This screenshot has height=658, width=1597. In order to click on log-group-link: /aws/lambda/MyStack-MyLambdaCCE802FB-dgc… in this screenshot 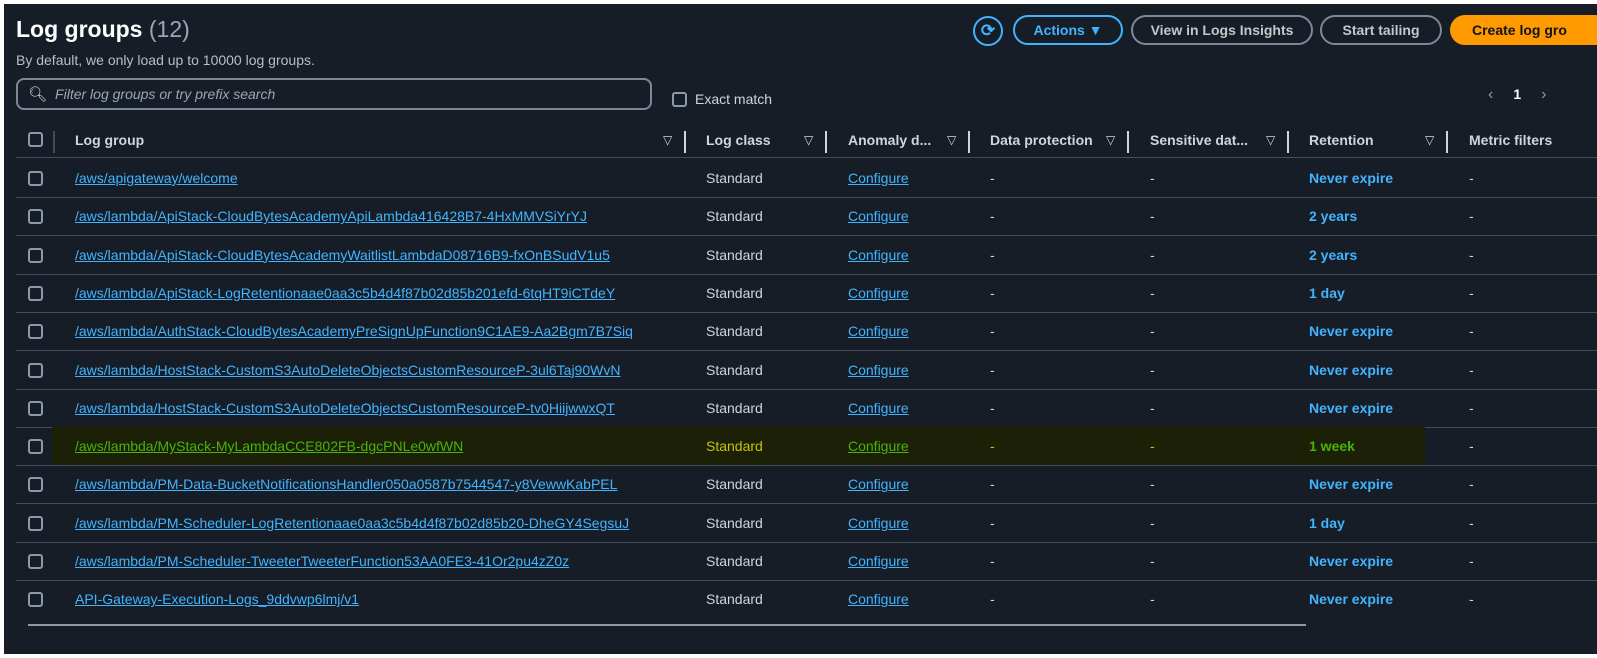, I will do `click(269, 446)`.